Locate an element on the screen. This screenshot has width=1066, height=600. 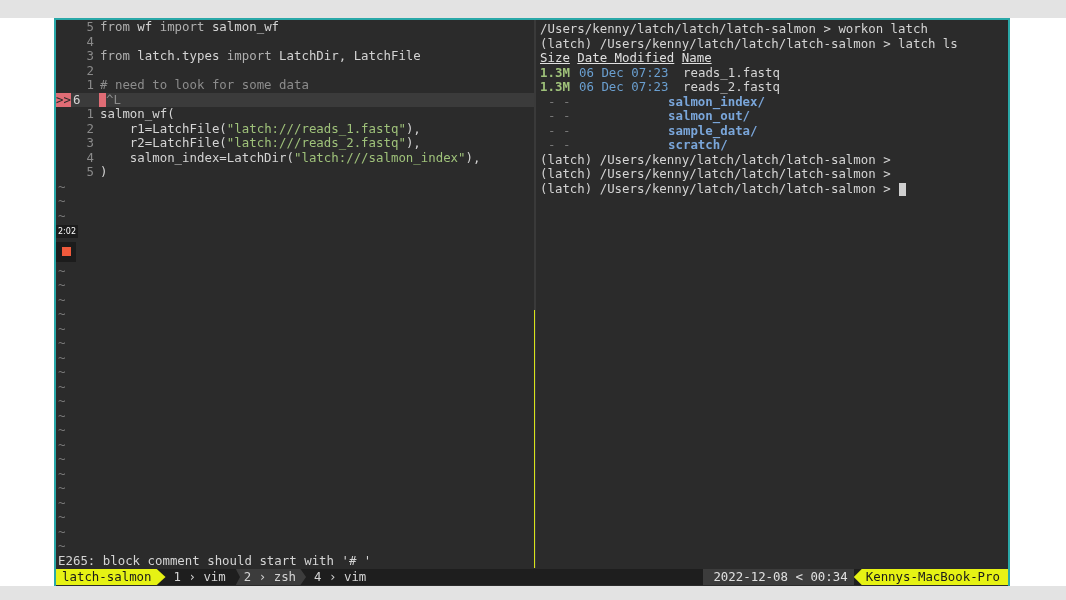
line-number: 6 is located at coordinates (76, 99).